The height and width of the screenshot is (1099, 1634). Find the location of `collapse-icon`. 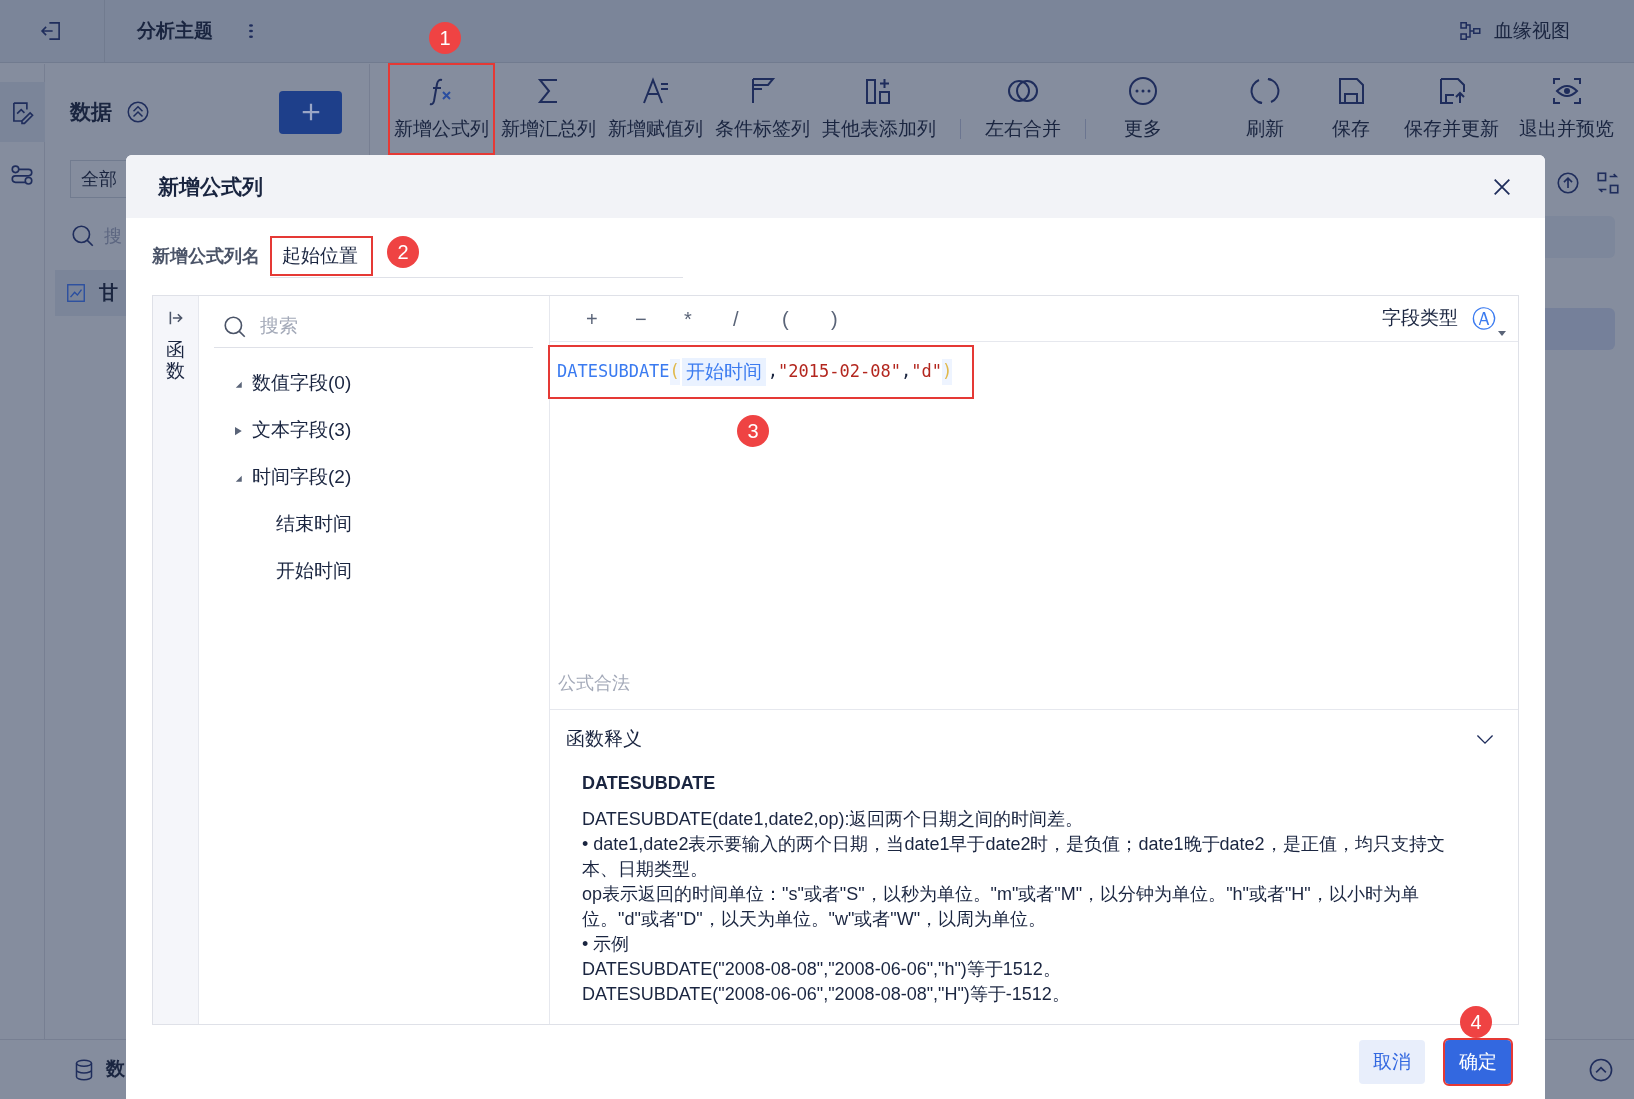

collapse-icon is located at coordinates (138, 112).